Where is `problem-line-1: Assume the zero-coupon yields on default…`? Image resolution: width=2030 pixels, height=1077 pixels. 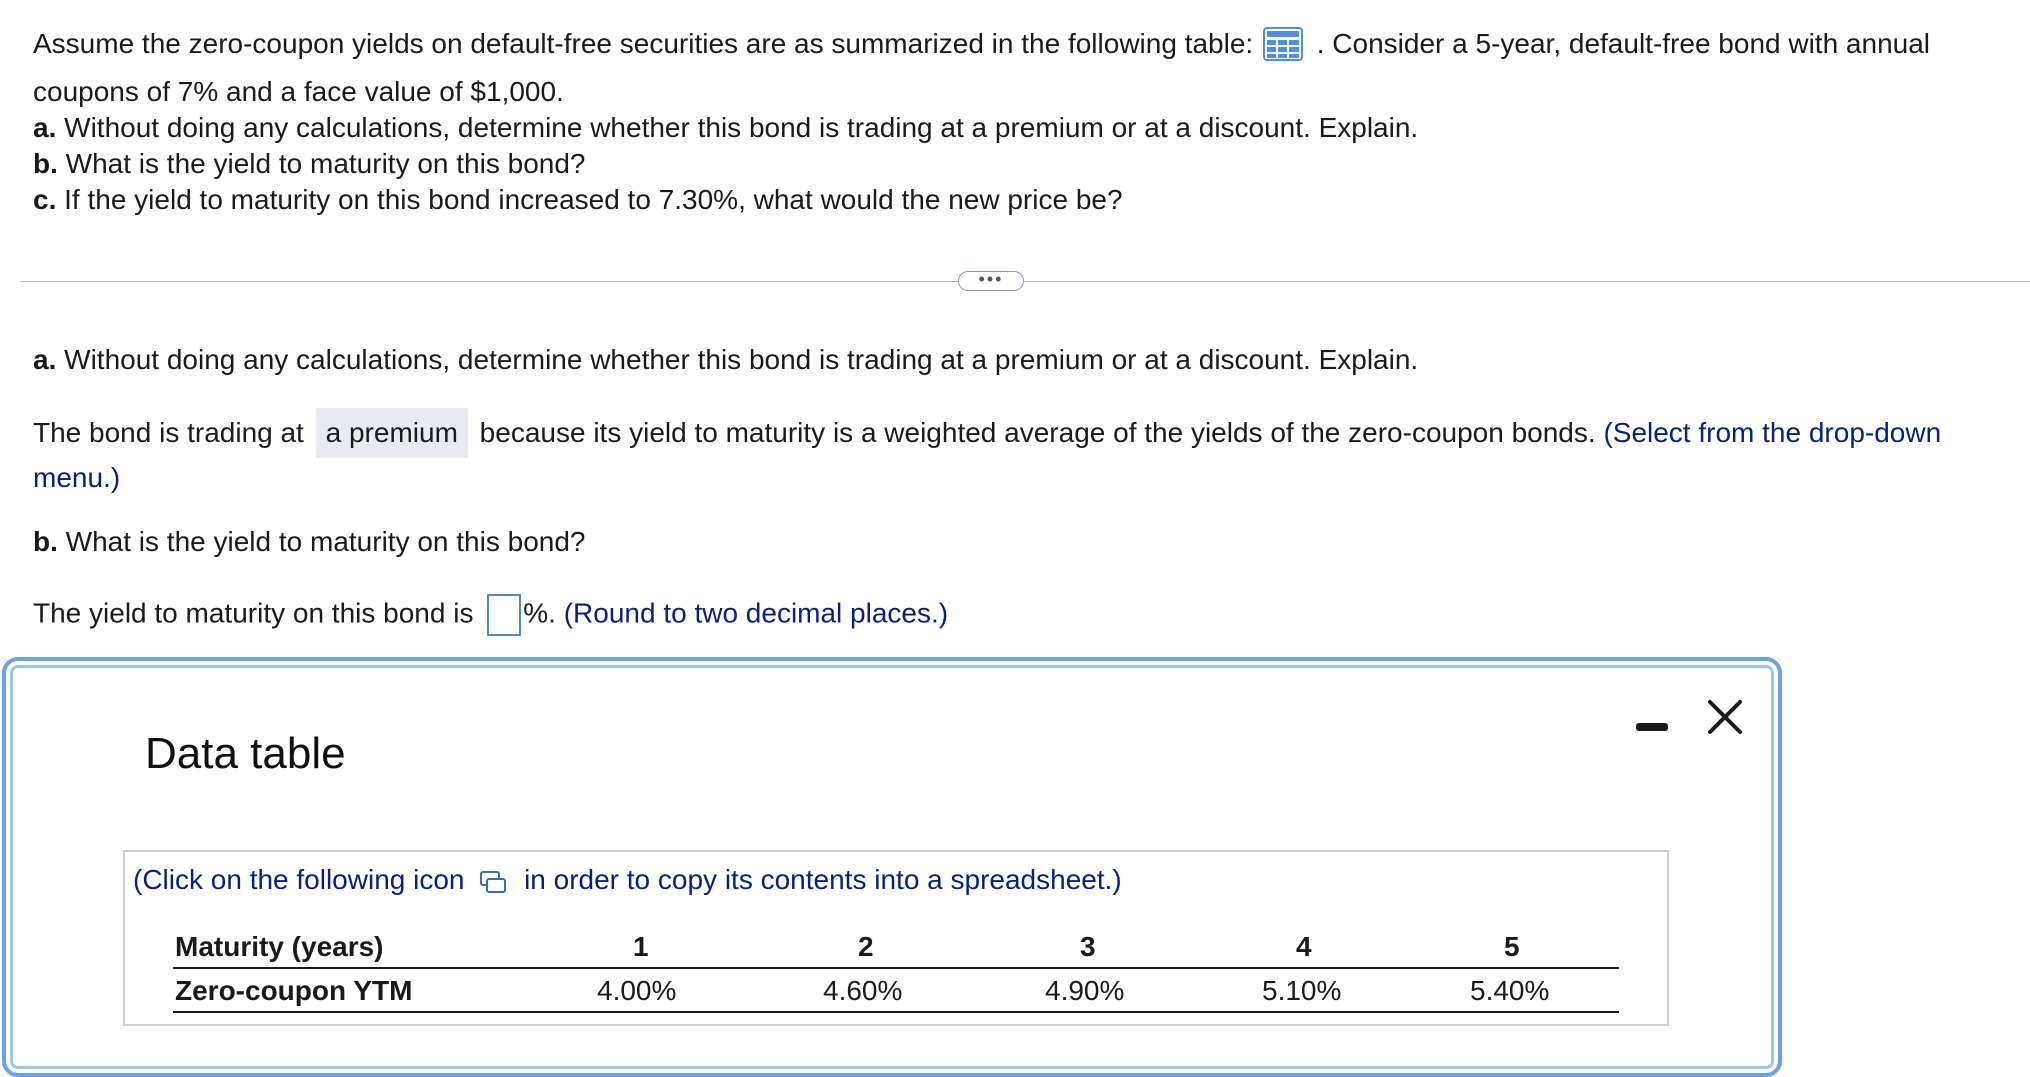
problem-line-1: Assume the zero-coupon yields on default… is located at coordinates (981, 48).